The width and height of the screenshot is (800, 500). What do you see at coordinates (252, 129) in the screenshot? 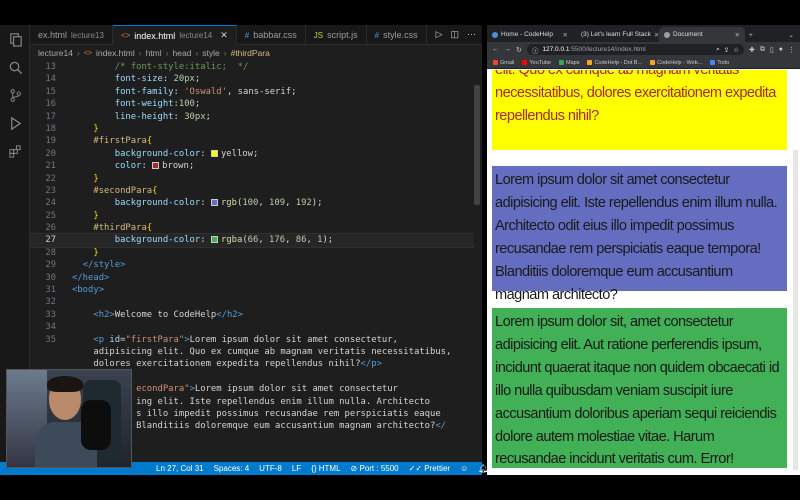
I see `code-line: 18 }` at bounding box center [252, 129].